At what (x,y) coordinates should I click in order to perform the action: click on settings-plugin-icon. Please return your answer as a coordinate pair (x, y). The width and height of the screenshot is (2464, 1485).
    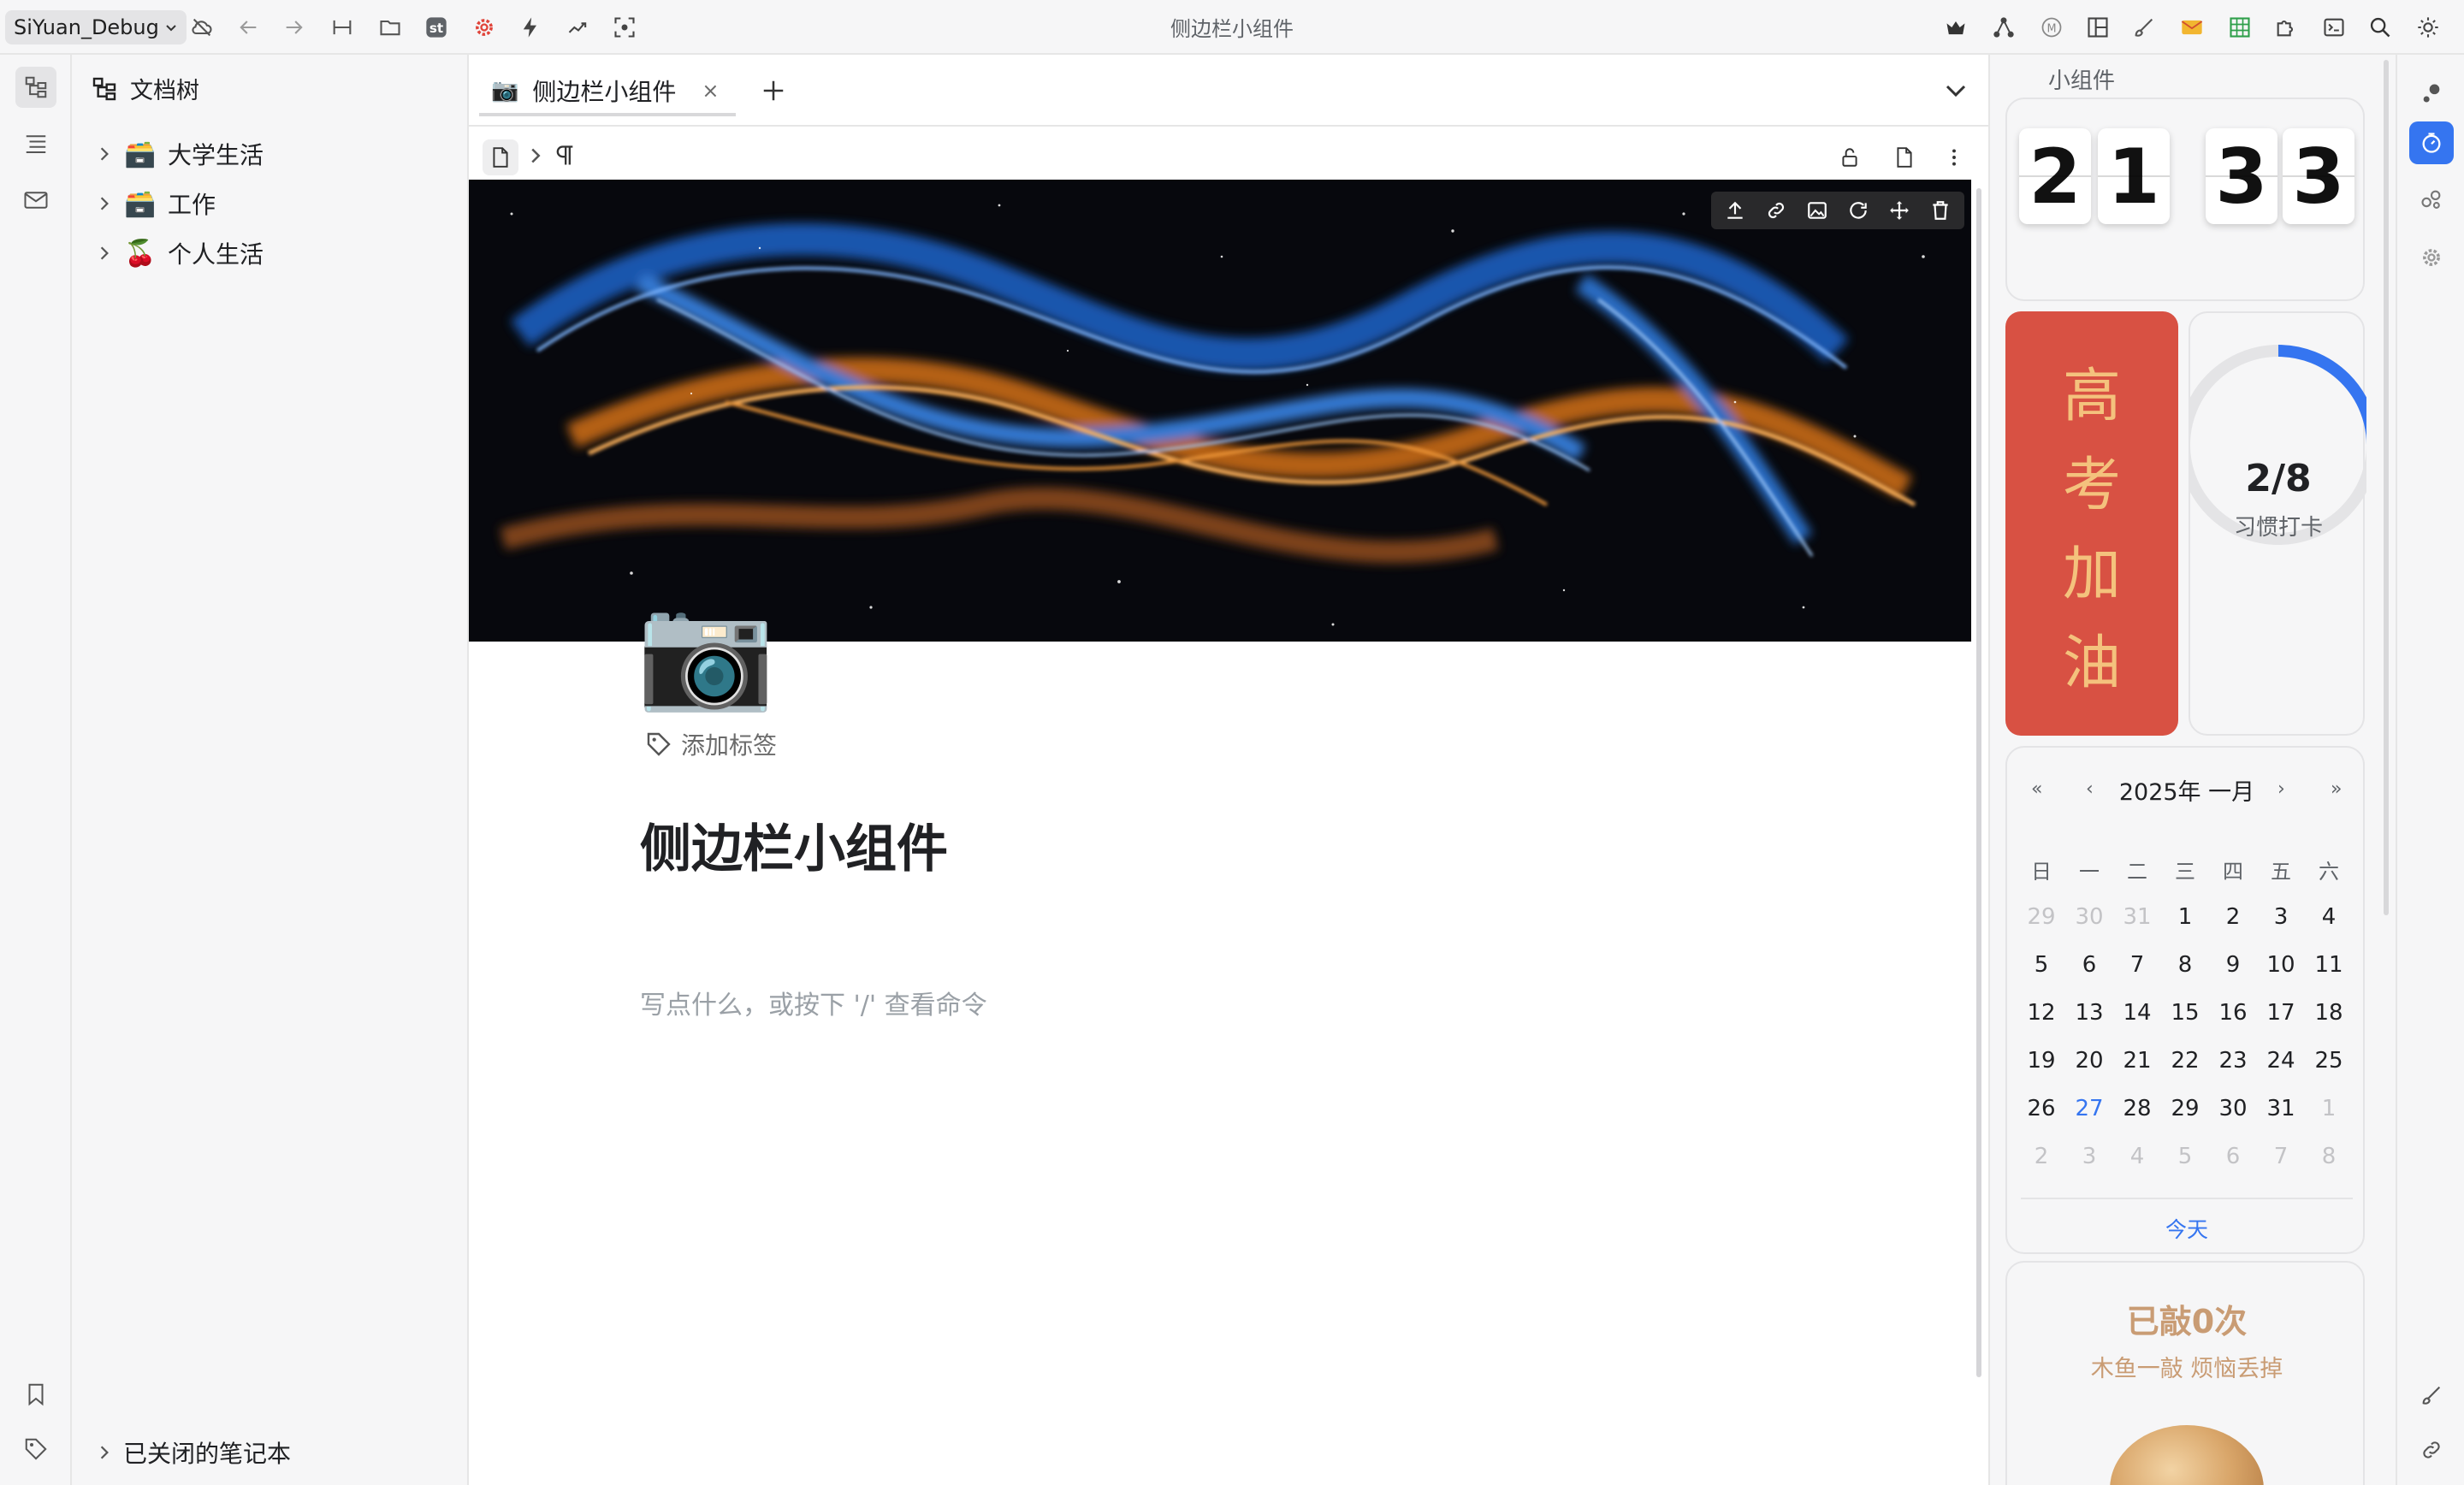
    Looking at the image, I should click on (484, 28).